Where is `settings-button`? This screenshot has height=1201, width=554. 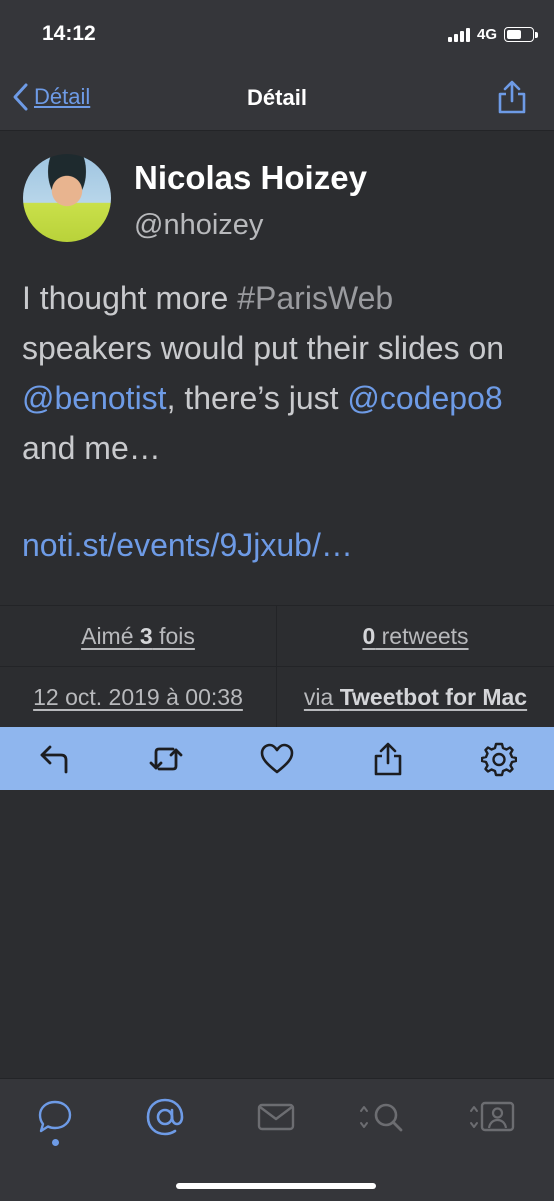
settings-button is located at coordinates (498, 758).